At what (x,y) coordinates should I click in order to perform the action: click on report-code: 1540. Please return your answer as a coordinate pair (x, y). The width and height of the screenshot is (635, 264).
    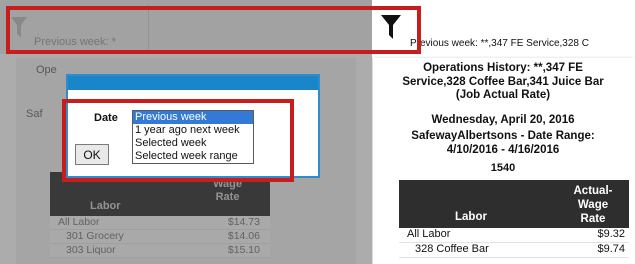
    Looking at the image, I should click on (503, 168).